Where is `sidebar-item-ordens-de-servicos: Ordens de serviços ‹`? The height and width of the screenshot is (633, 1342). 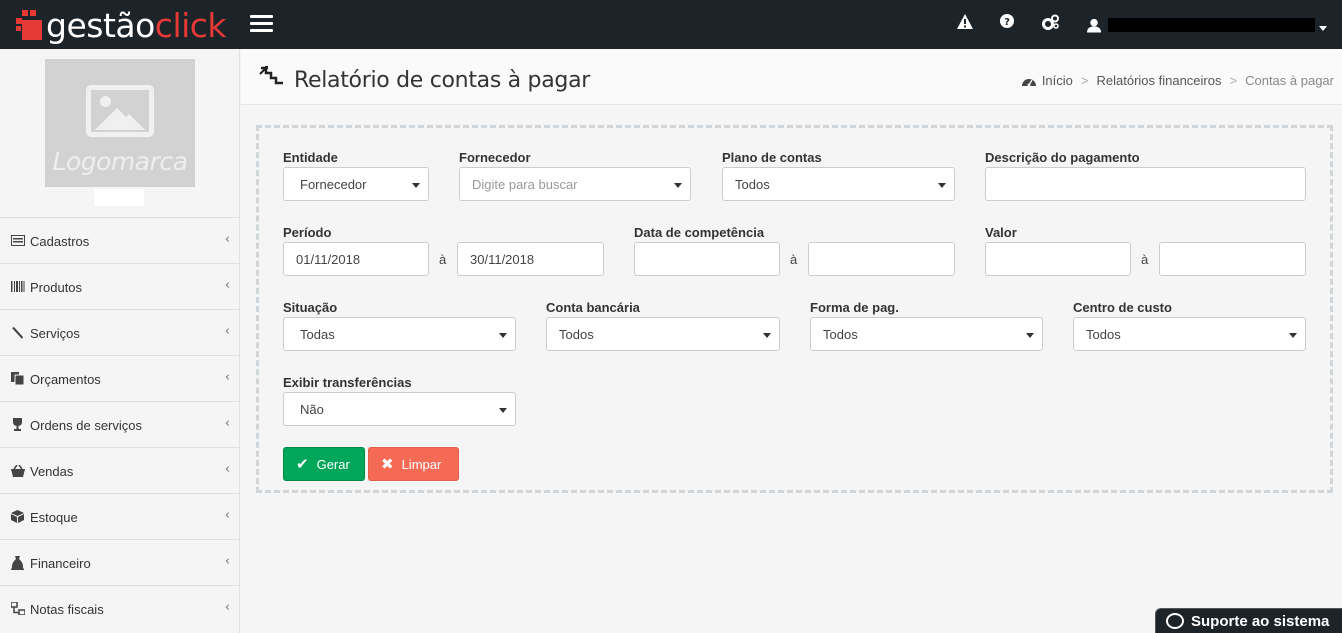 sidebar-item-ordens-de-servicos: Ordens de serviços ‹ is located at coordinates (120, 424).